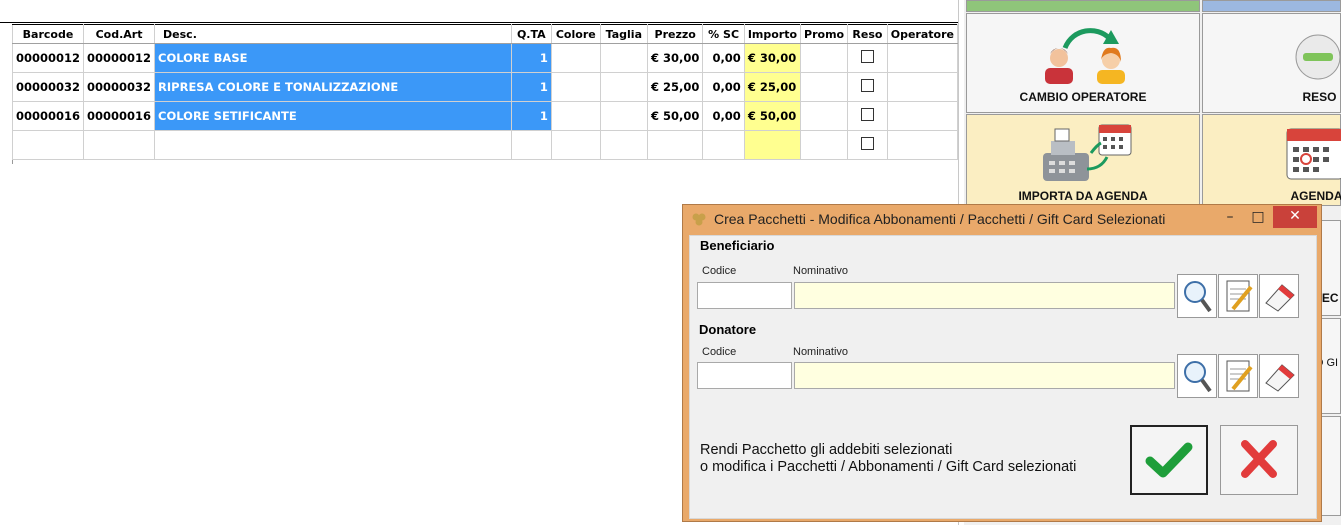  Describe the element at coordinates (624, 34) in the screenshot. I see `column-header-taglia: Taglia` at that location.